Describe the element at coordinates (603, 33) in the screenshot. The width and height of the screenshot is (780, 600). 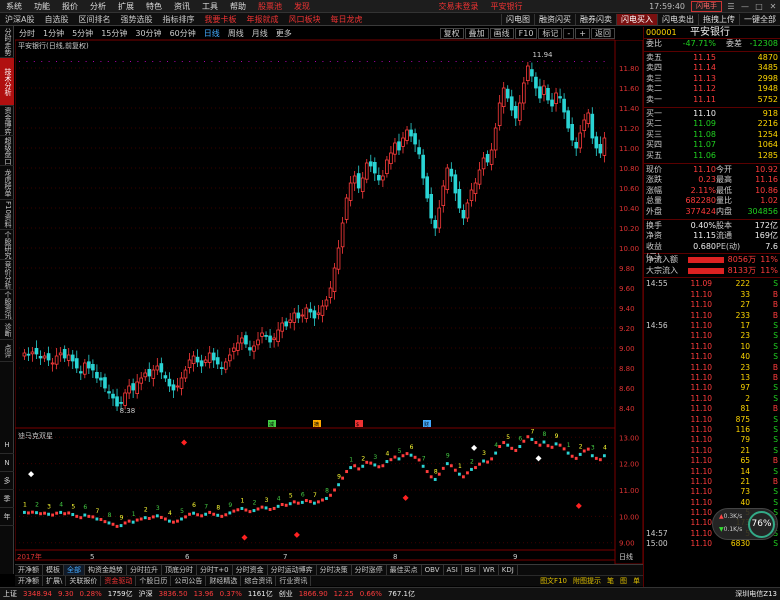
I see `chart-tool-7: 返回` at that location.